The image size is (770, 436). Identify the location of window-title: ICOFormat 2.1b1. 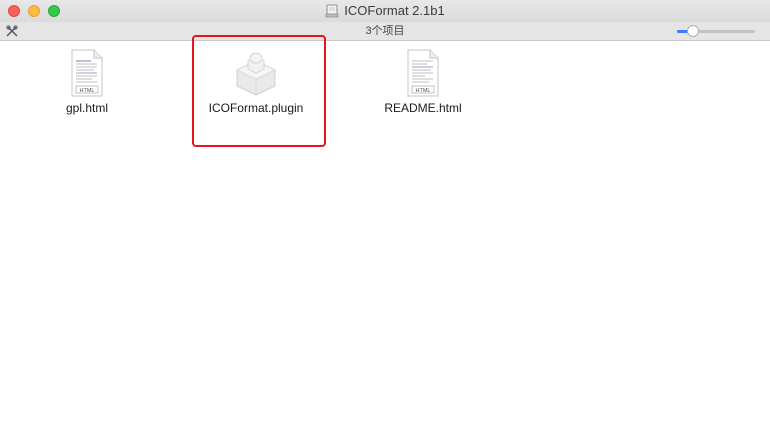
(385, 11).